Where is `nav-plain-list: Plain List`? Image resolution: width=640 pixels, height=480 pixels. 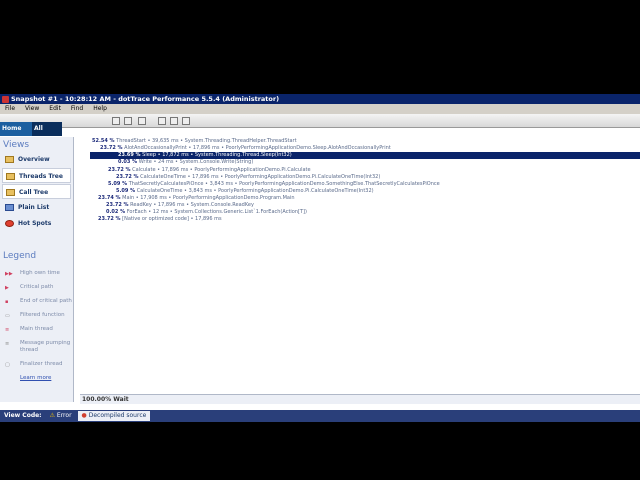
nav-plain-list: Plain List is located at coordinates (36, 207).